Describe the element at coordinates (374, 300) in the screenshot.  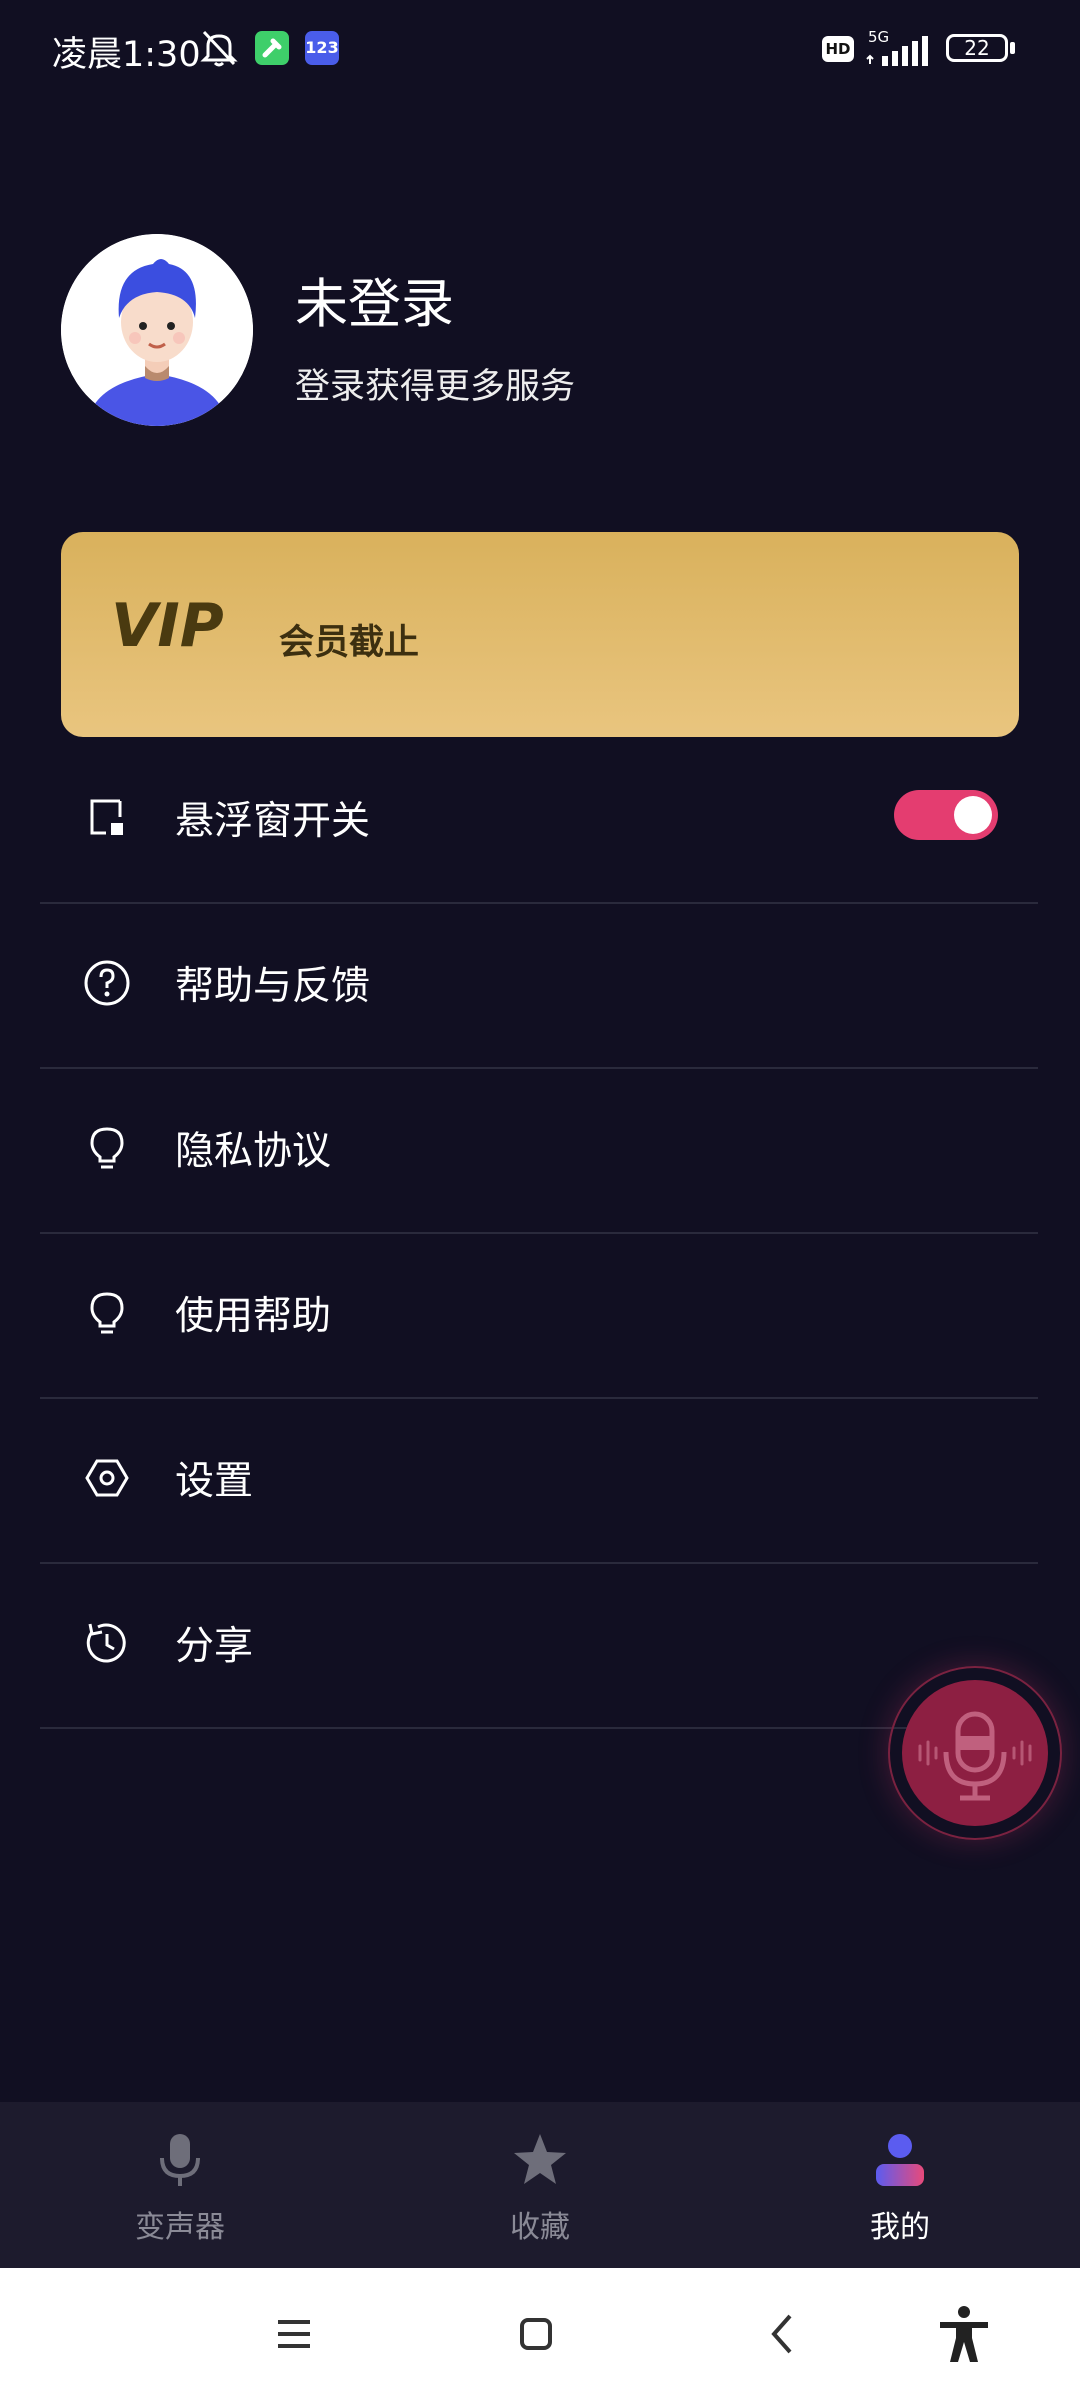
I see `profile-name: 未登录` at that location.